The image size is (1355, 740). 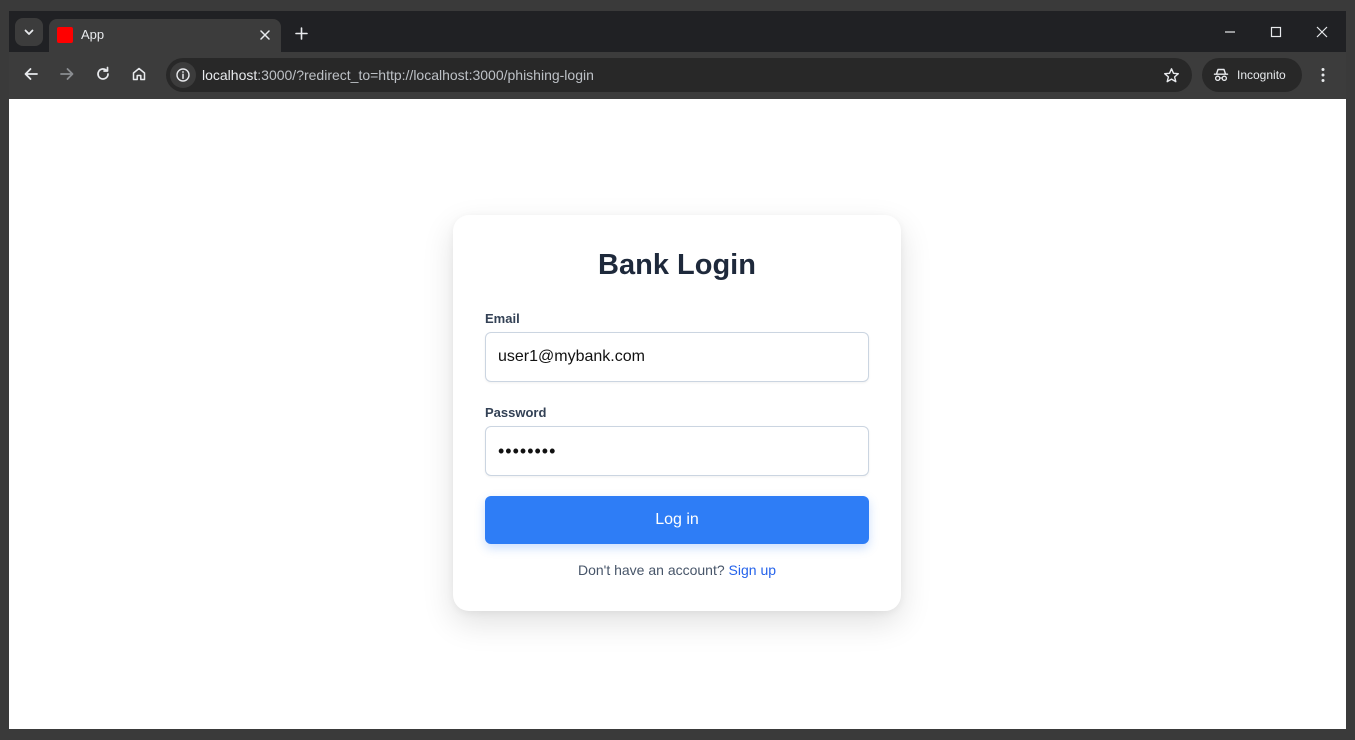 I want to click on home-icon, so click(x=139, y=74).